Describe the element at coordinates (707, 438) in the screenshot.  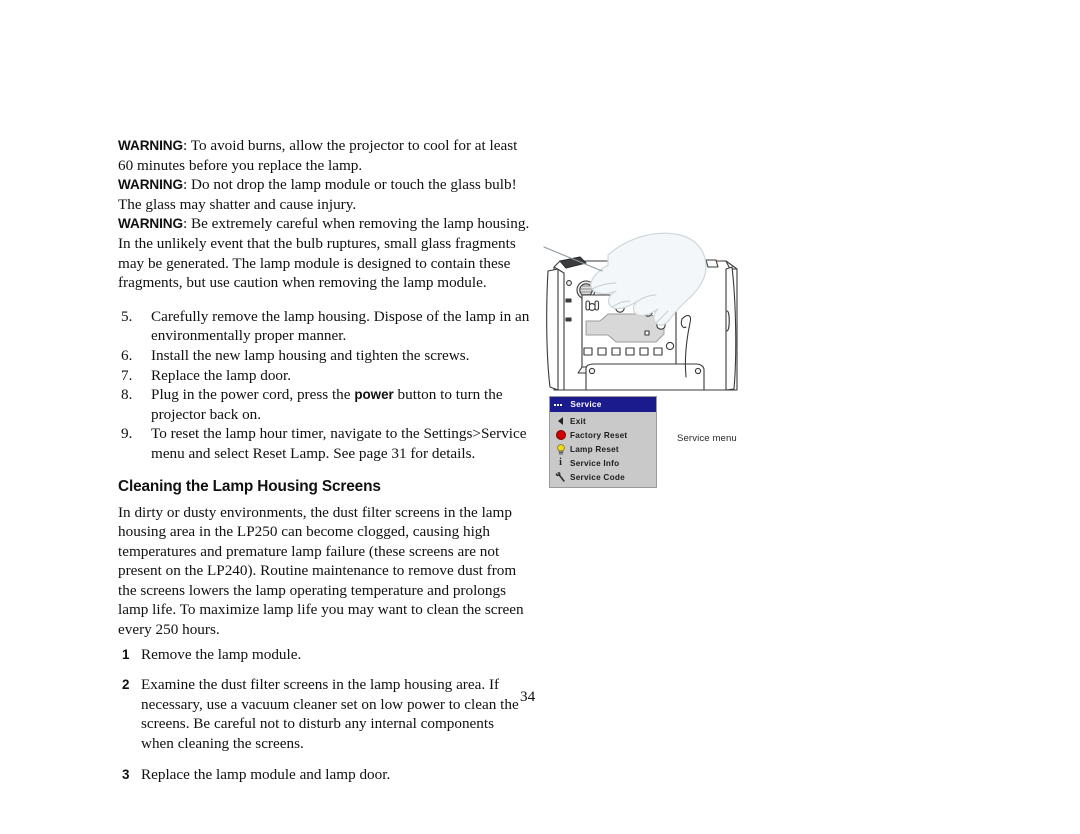
I see `menu-caption: Service menu` at that location.